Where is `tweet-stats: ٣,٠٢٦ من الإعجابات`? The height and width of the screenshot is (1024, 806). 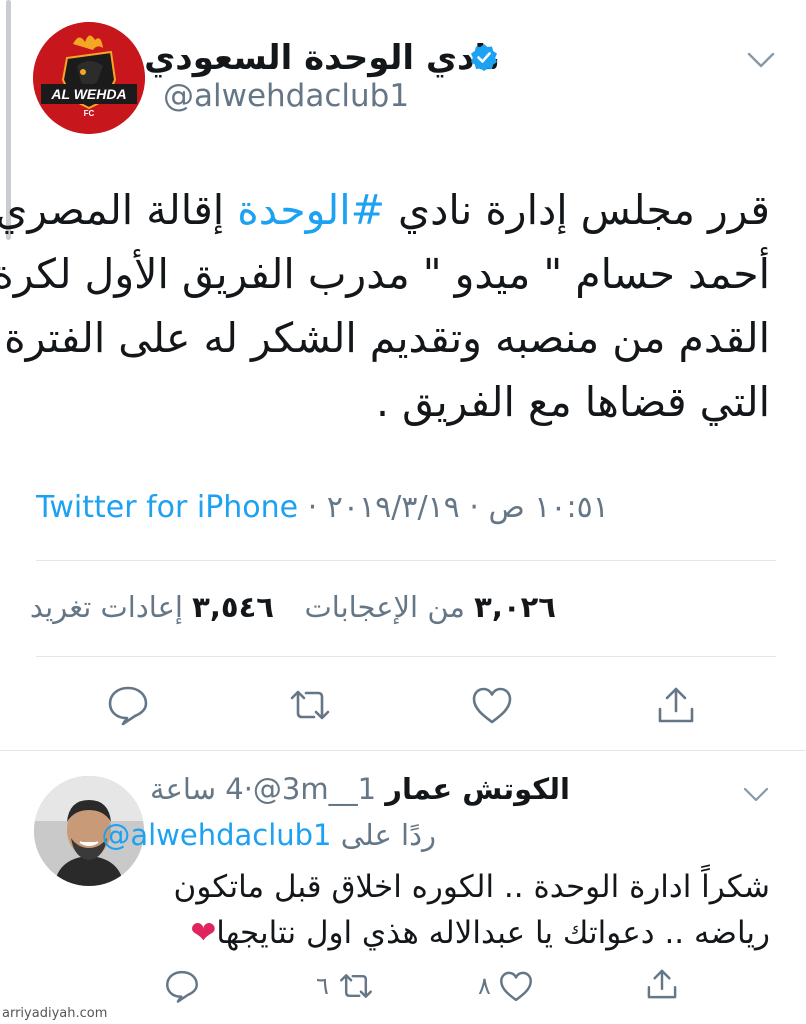
tweet-stats: ٣,٠٢٦ من الإعجابات is located at coordinates (430, 607).